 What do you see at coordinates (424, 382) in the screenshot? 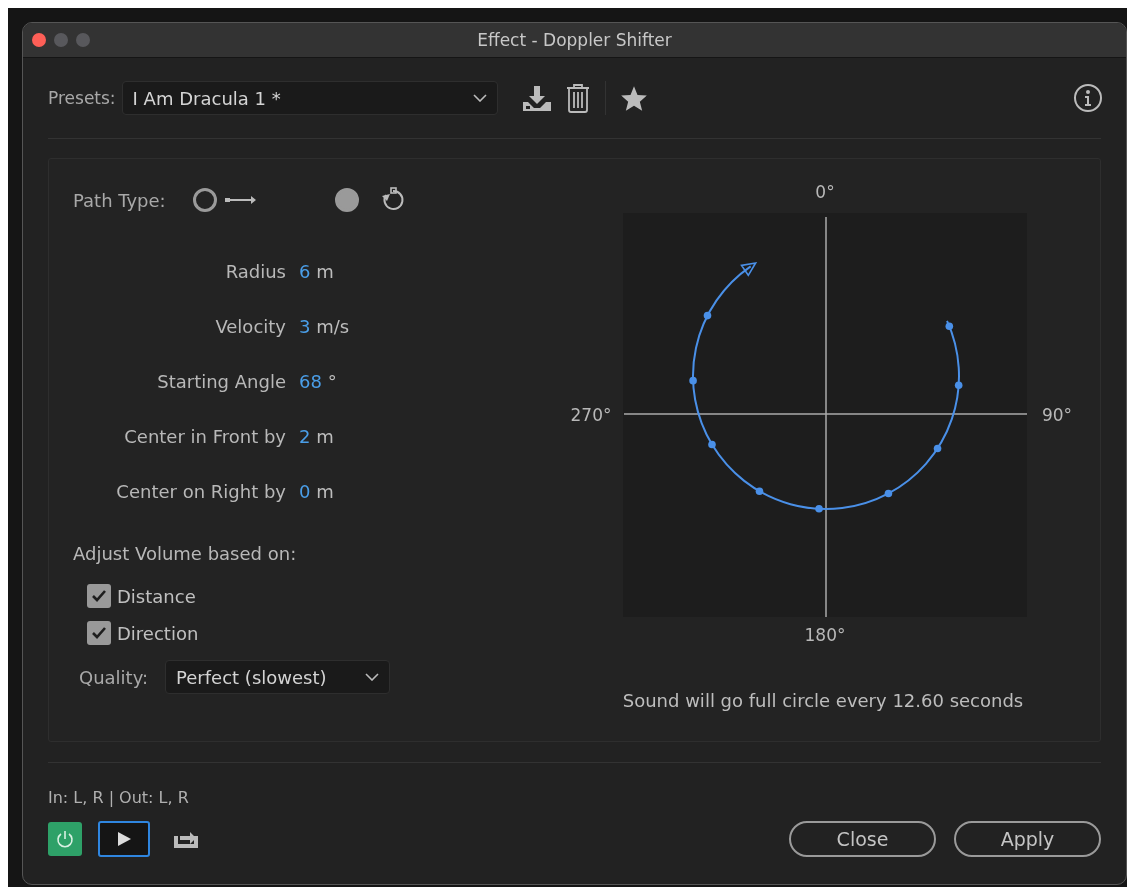
I see `parameter-value: 68 °` at bounding box center [424, 382].